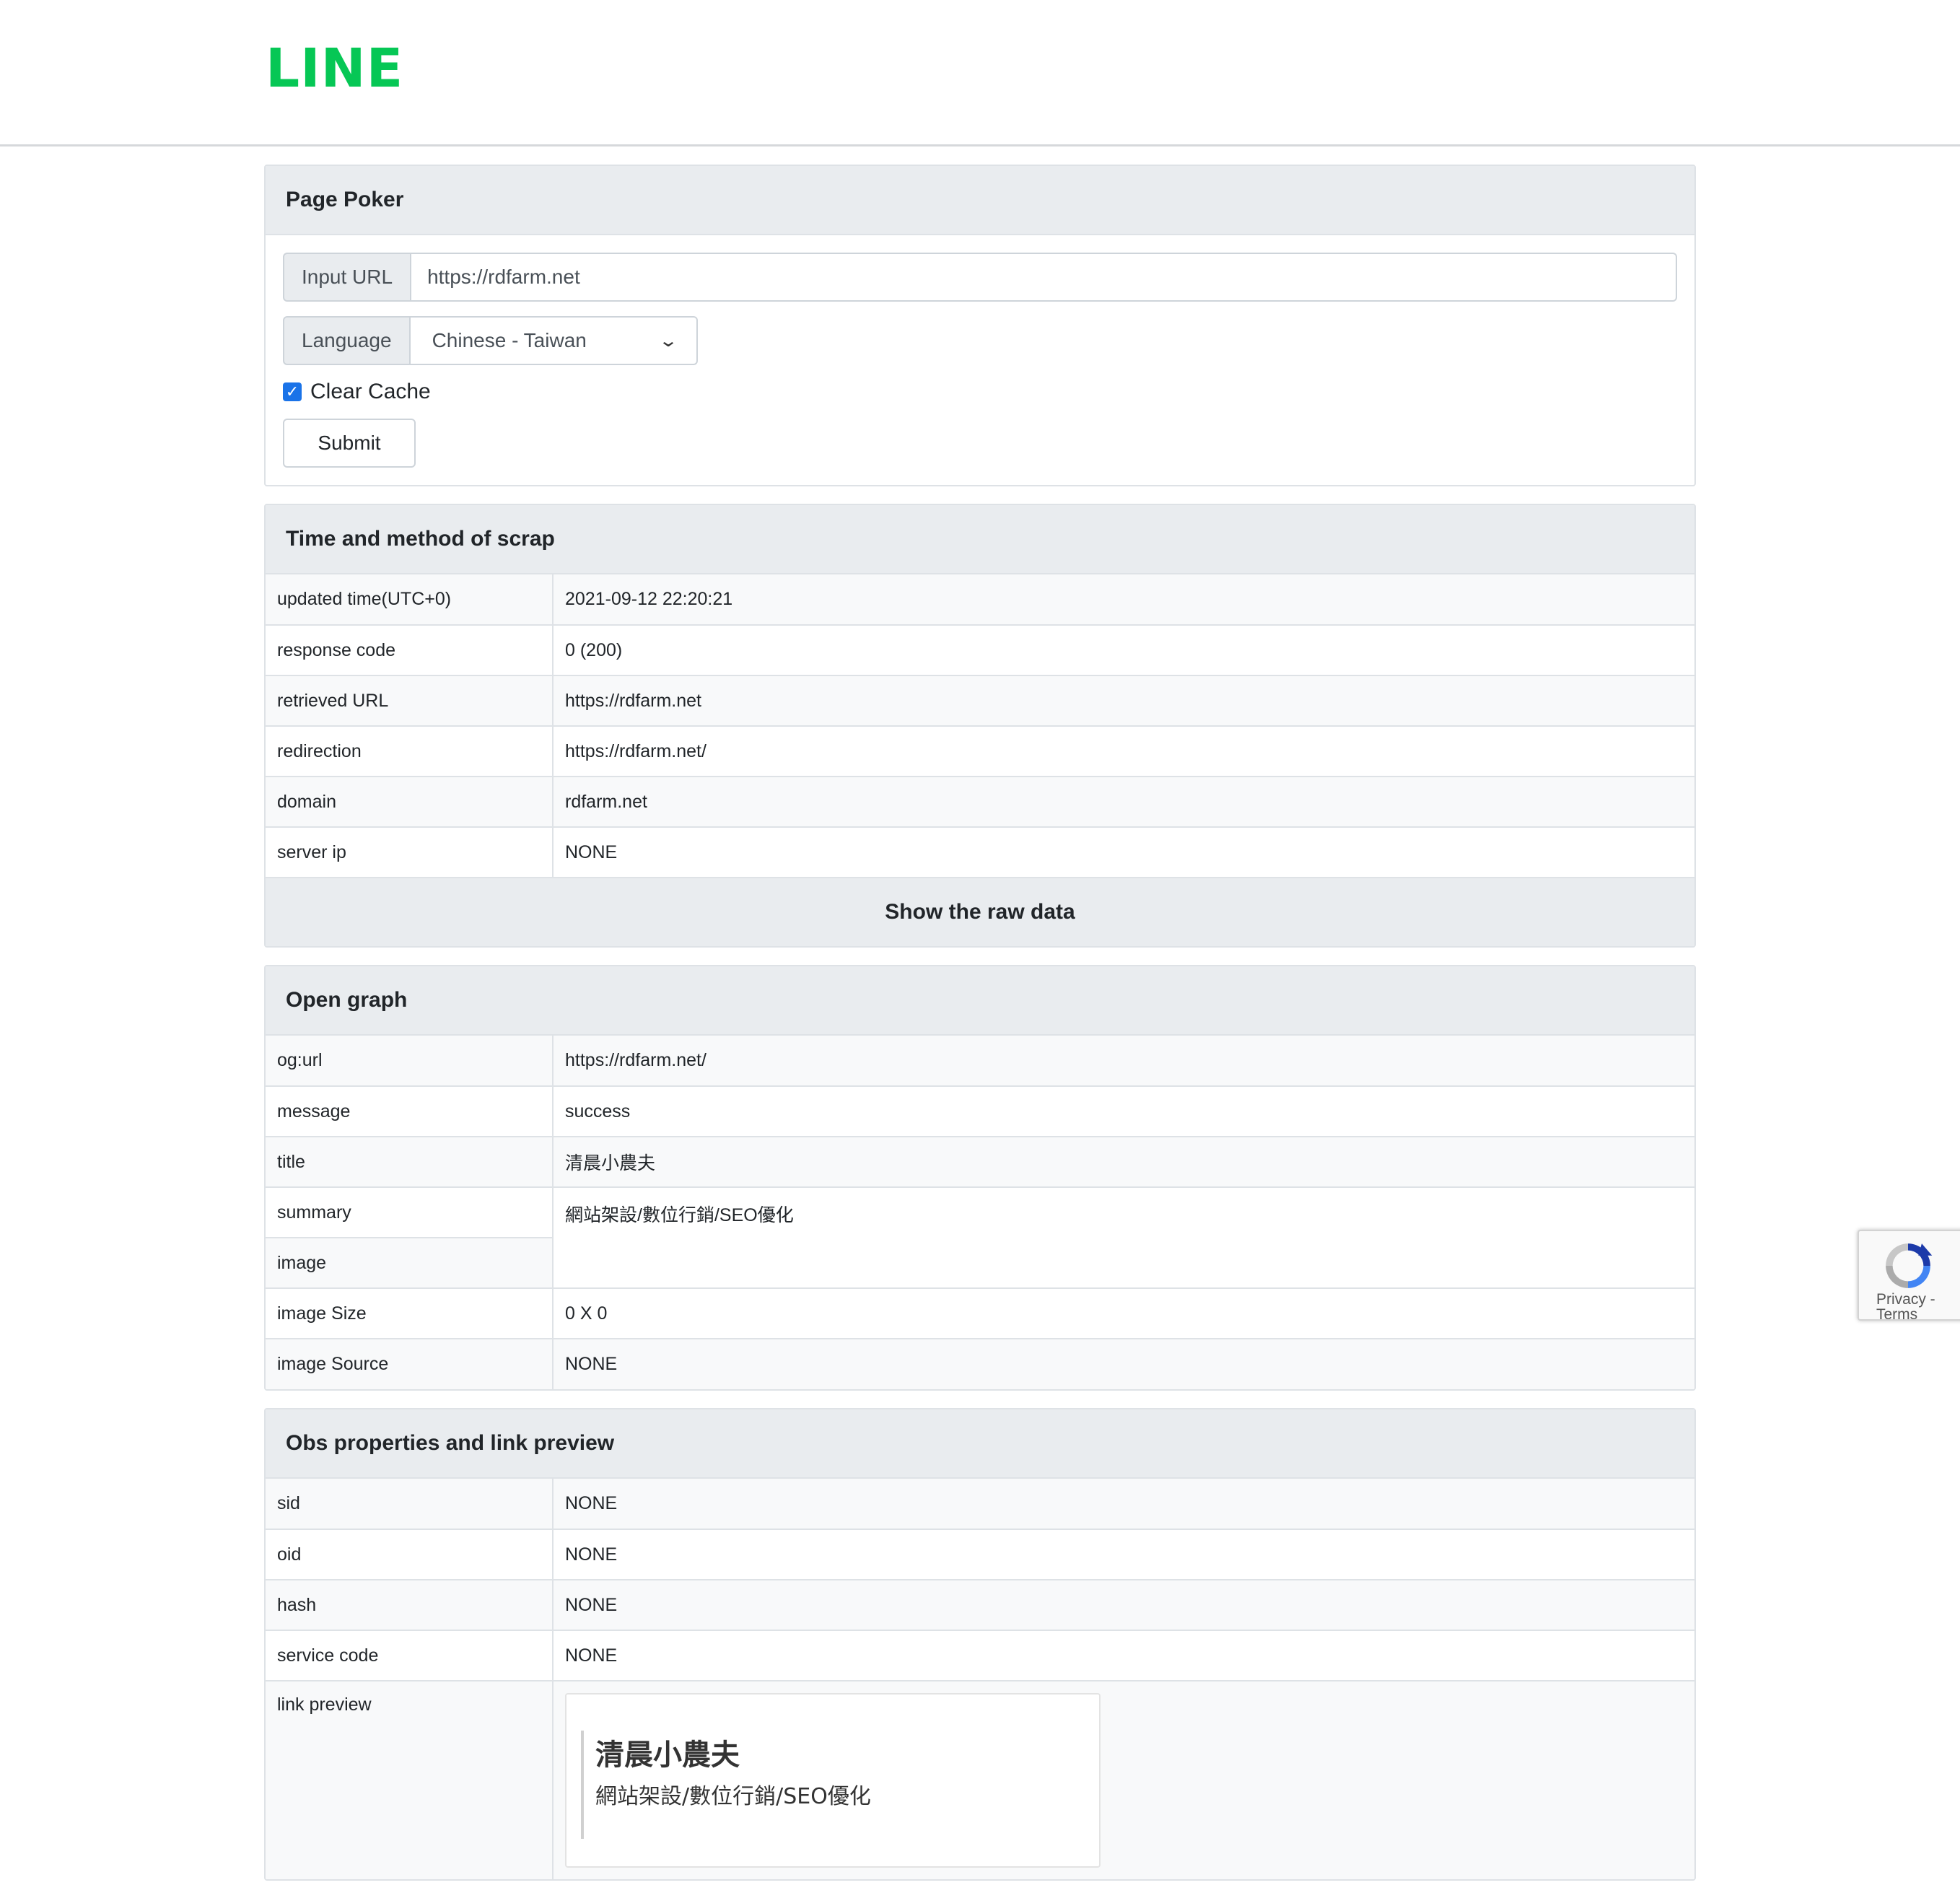 Image resolution: width=1960 pixels, height=1898 pixels. Describe the element at coordinates (1123, 1780) in the screenshot. I see `link-preview-cell: 清晨小農夫 網站架設/數位行銷/SEO優化` at that location.